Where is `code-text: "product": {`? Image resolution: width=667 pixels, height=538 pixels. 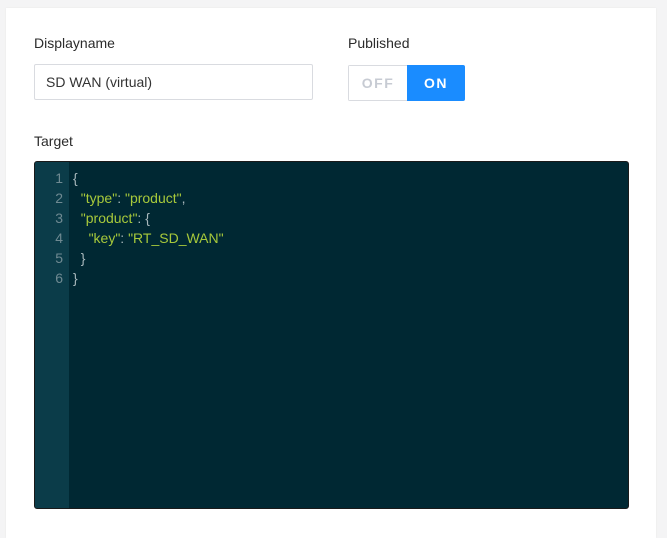 code-text: "product": { is located at coordinates (111, 218).